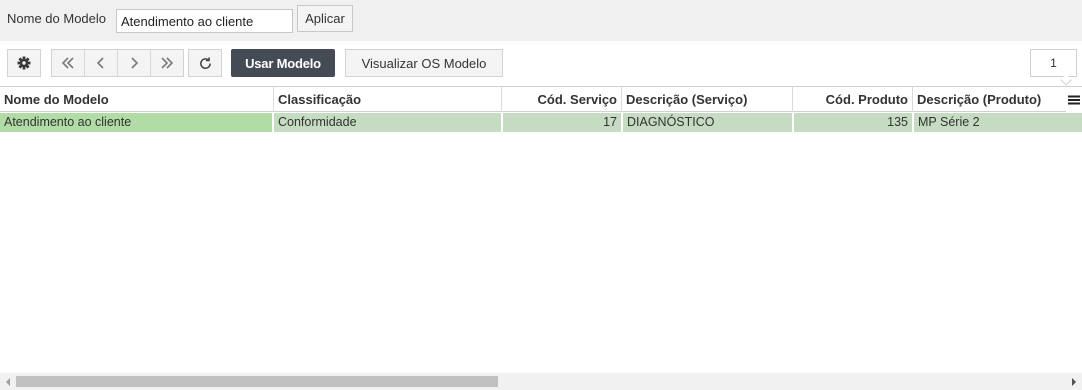  I want to click on page-number-indicator: 1, so click(1053, 63).